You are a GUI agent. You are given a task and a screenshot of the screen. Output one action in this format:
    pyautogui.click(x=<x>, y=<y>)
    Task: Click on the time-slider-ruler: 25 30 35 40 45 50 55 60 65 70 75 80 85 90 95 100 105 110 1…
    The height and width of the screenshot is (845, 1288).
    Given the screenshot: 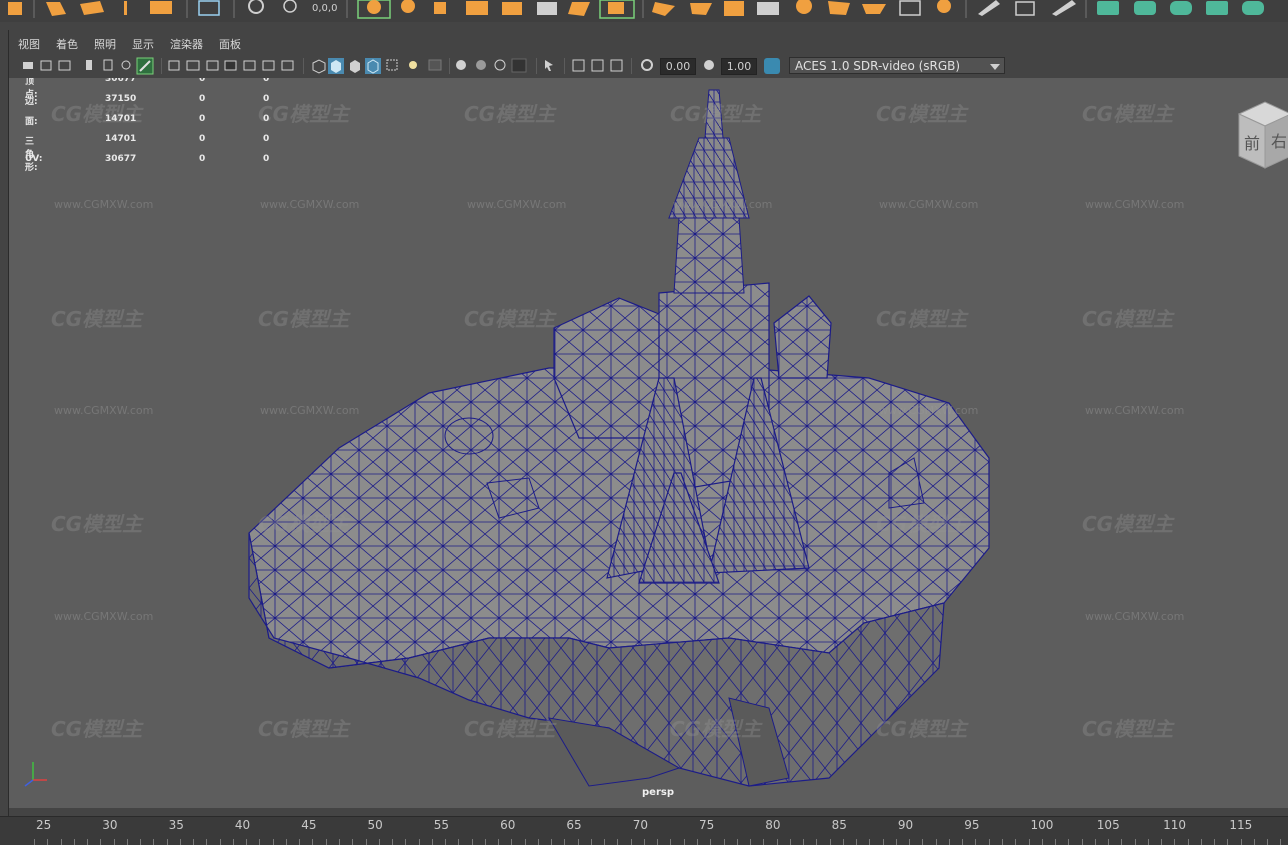 What is the action you would take?
    pyautogui.click(x=644, y=830)
    